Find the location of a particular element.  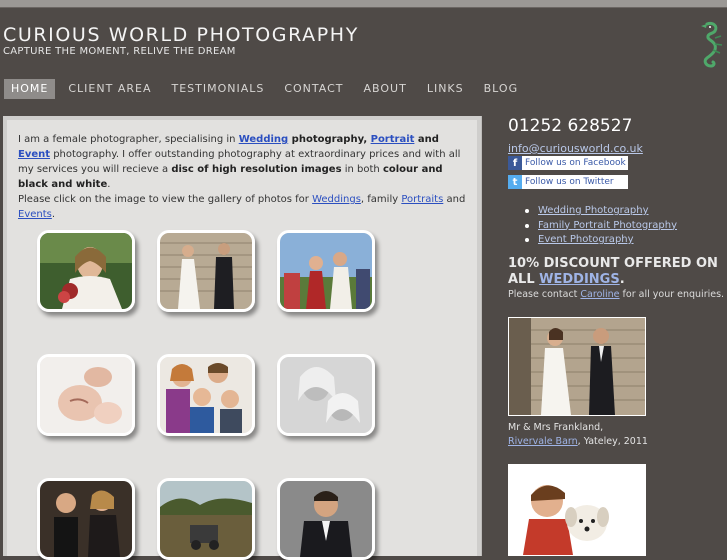

gallery-thumb-bride-bouquet is located at coordinates (86, 271).